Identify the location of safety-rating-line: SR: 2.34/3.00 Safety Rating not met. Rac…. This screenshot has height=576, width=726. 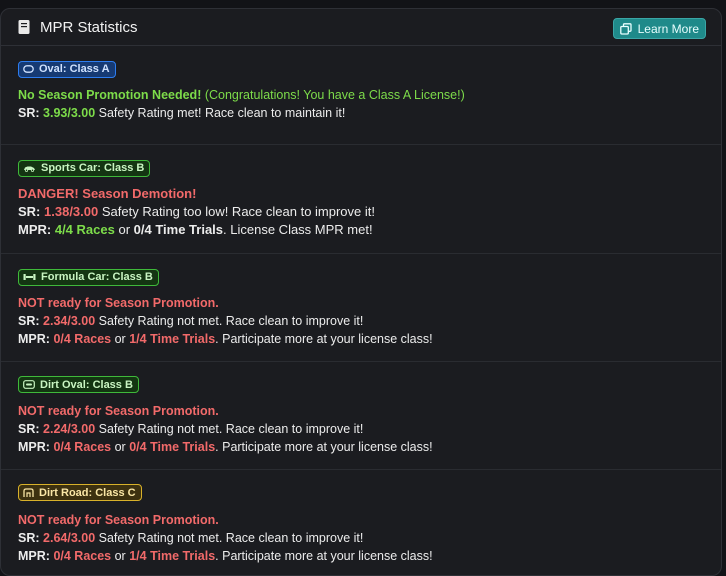
(361, 321).